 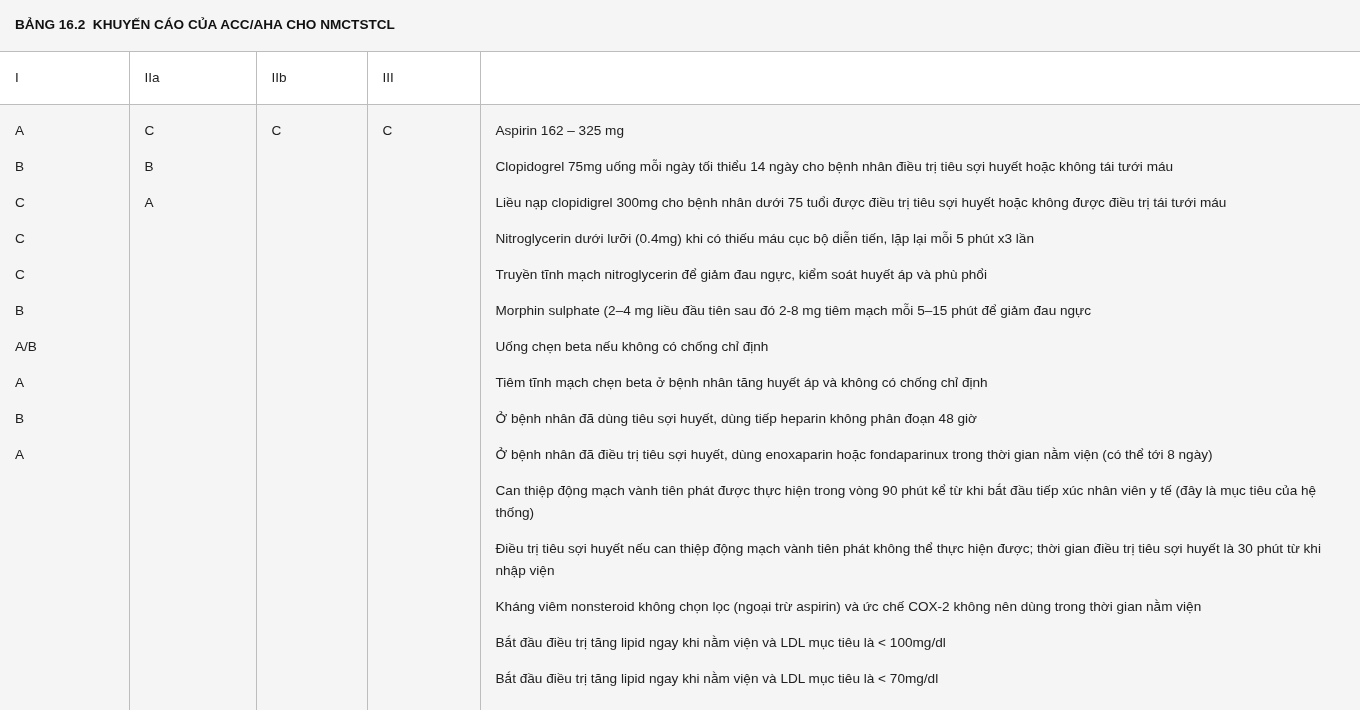 What do you see at coordinates (854, 454) in the screenshot?
I see `recommendation-text: Ở bệnh nhân đã điều trị tiêu sợi huyết, dùng enoxaparin hoặc fondaparinux trong thời gian nằm viện (có thể tới 8 ngày)` at bounding box center [854, 454].